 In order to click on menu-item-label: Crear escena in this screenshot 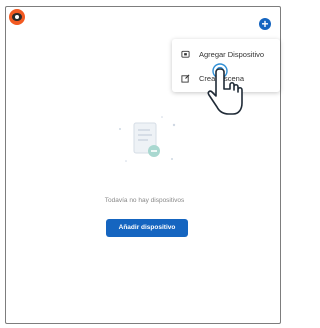, I will do `click(222, 78)`.